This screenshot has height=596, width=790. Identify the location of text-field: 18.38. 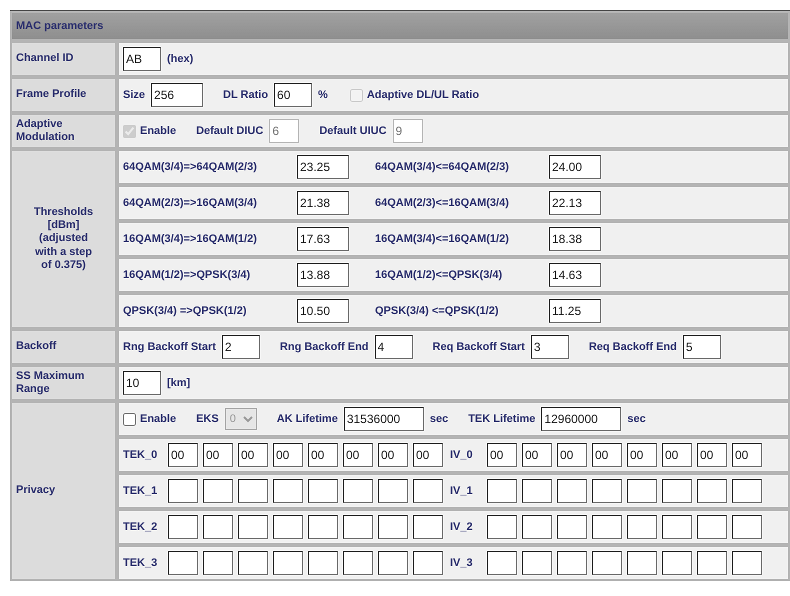
(575, 239).